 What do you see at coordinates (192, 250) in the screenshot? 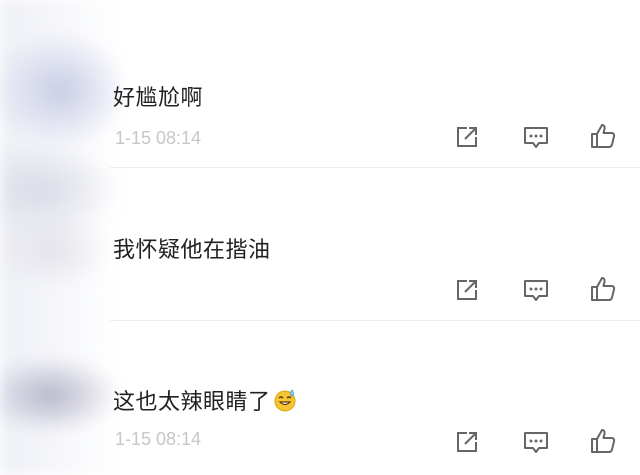
I see `comment-text: 我怀疑他在揩油` at bounding box center [192, 250].